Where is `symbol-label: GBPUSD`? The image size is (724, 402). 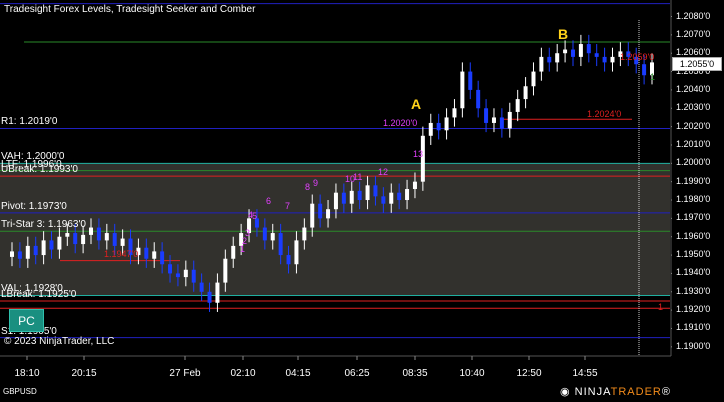 symbol-label: GBPUSD is located at coordinates (20, 391).